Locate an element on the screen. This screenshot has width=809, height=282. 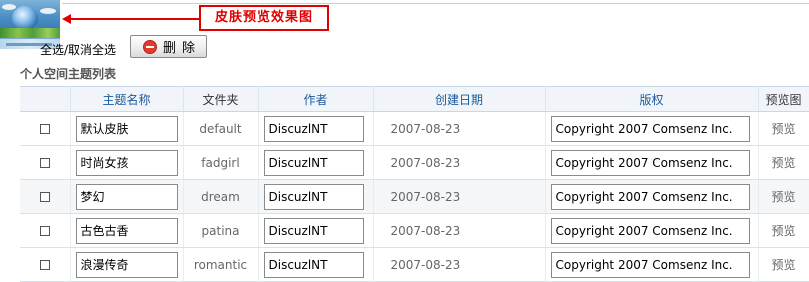
table-header-row: 主题名称 文件夹 作者 创建日期 版权 预览图 is located at coordinates (414, 99).